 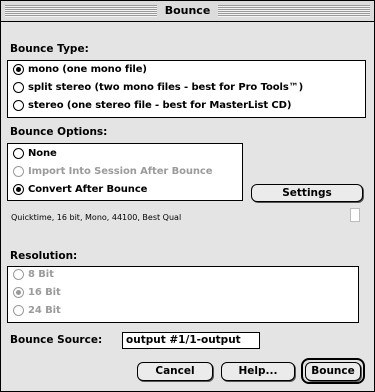 I want to click on radio-8bit-label: 8 Bit, so click(x=41, y=274).